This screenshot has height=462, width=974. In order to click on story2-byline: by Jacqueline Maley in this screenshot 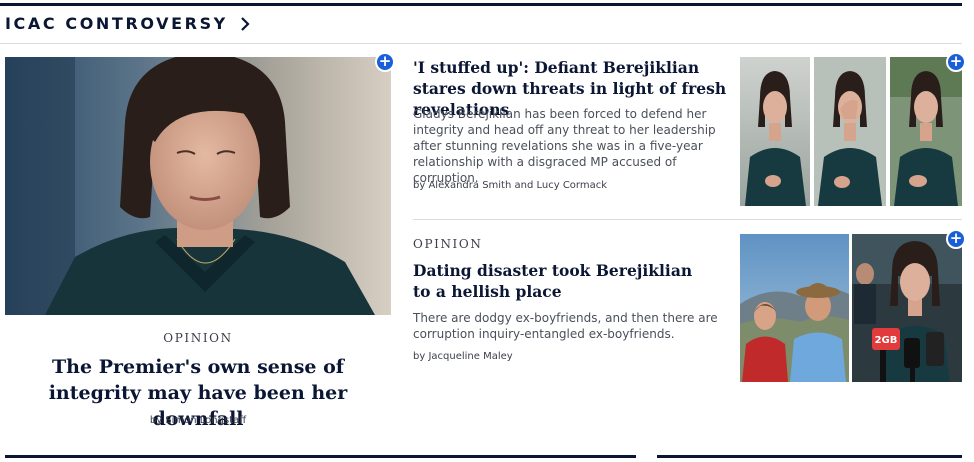, I will do `click(563, 356)`.